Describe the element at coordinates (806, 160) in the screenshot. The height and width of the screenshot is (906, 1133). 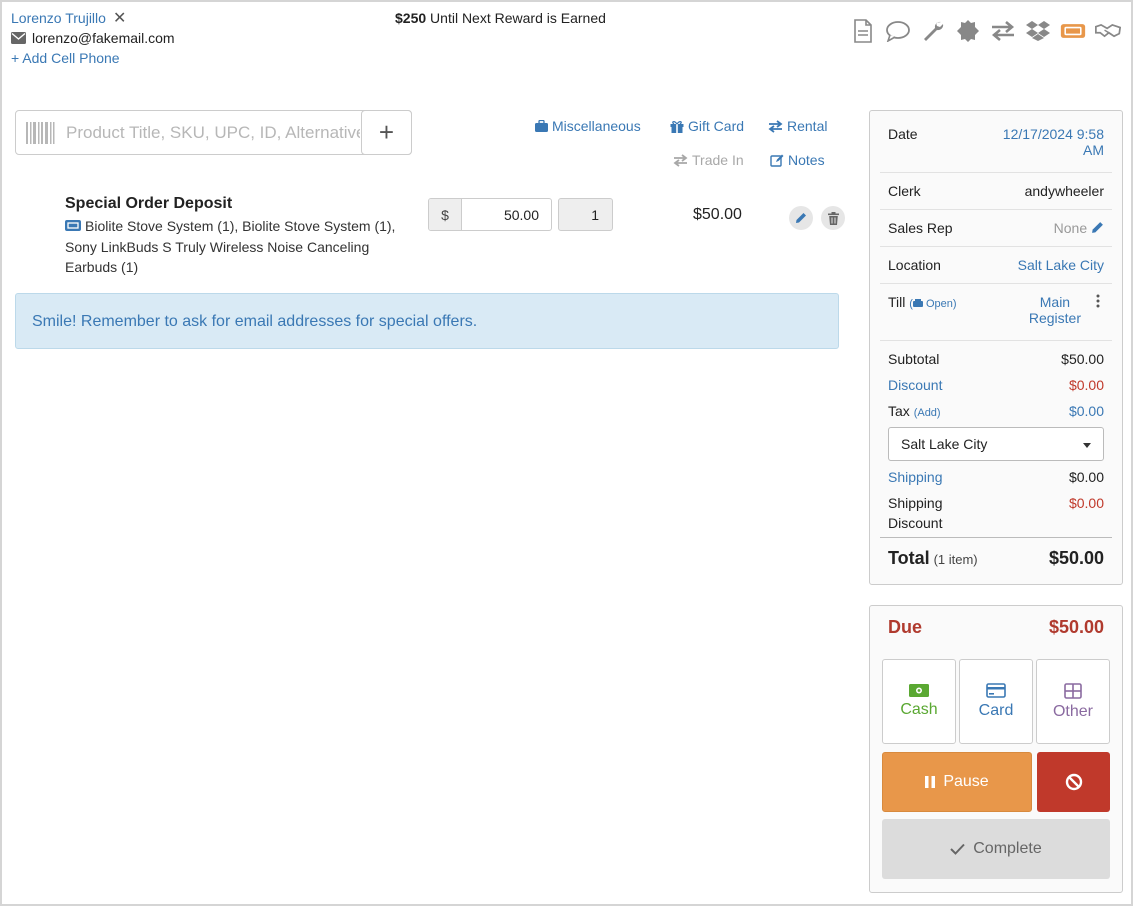
I see `notes-label: Notes` at that location.